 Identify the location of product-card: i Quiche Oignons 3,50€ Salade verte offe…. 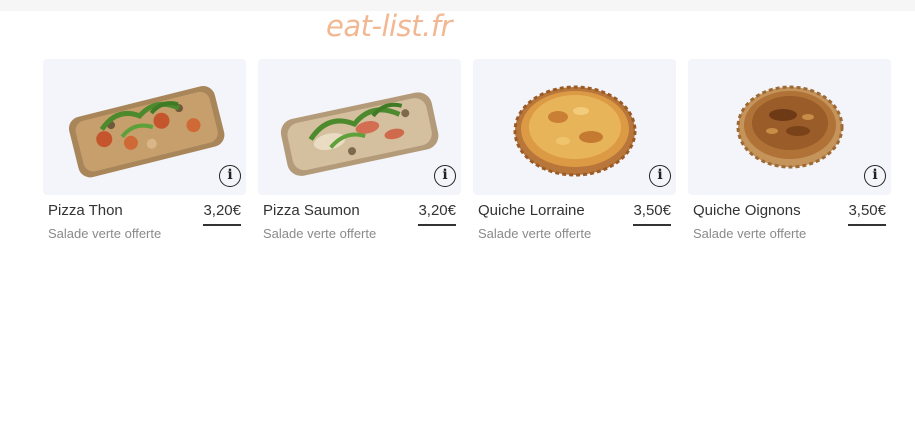
(789, 154).